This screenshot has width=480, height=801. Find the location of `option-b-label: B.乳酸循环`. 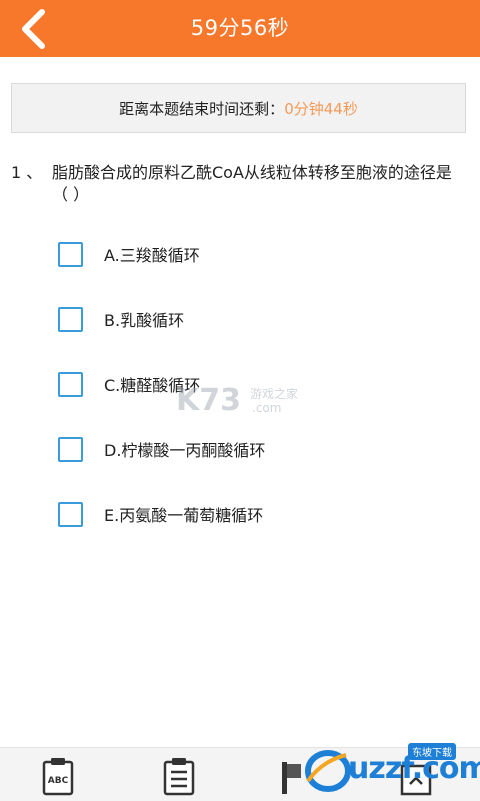

option-b-label: B.乳酸循环 is located at coordinates (144, 320).